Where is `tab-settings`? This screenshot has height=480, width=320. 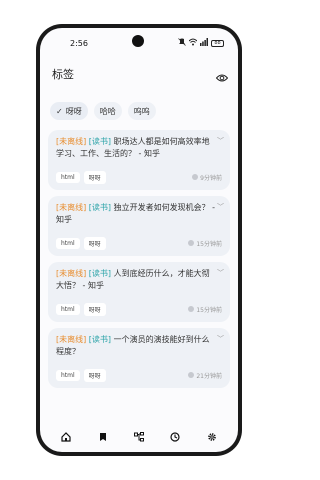 tab-settings is located at coordinates (212, 437).